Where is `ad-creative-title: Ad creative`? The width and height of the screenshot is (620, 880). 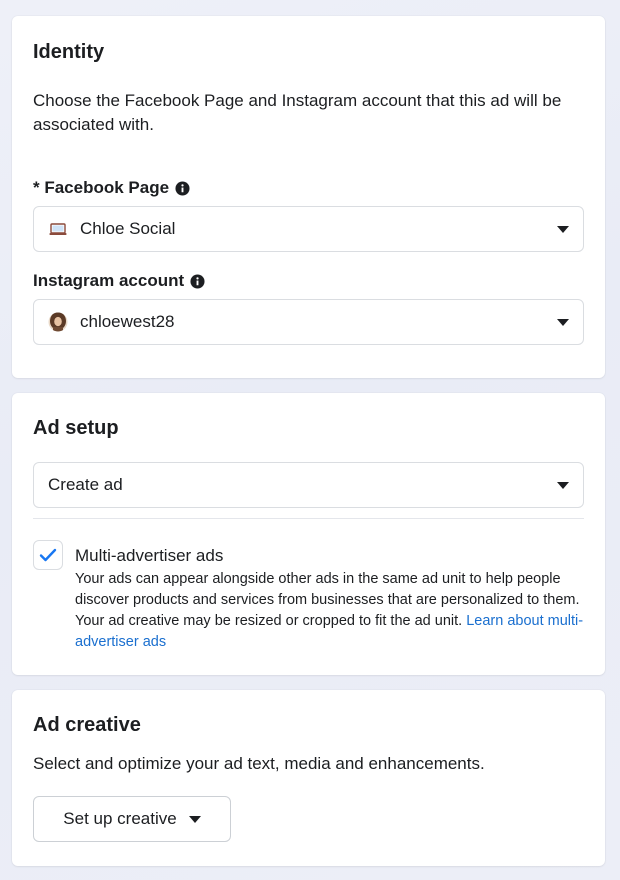 ad-creative-title: Ad creative is located at coordinates (87, 725).